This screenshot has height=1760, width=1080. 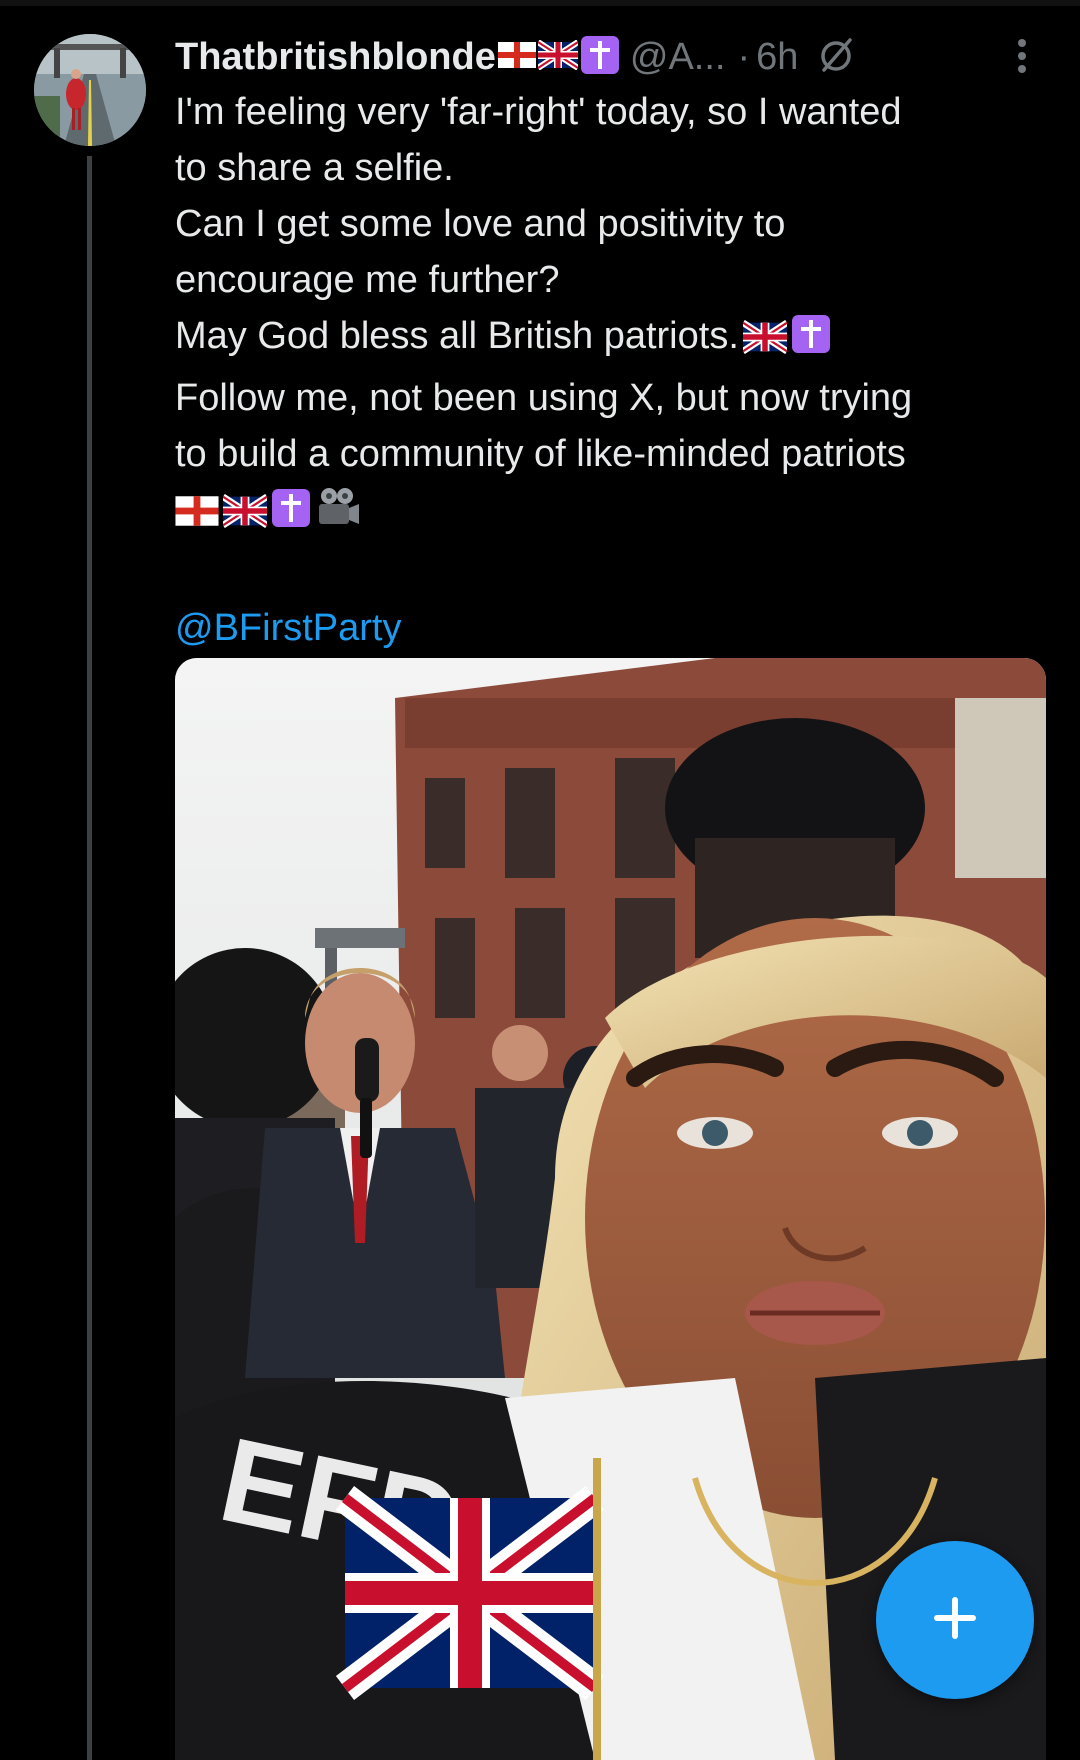 I want to click on timestamp: 6h, so click(x=777, y=57).